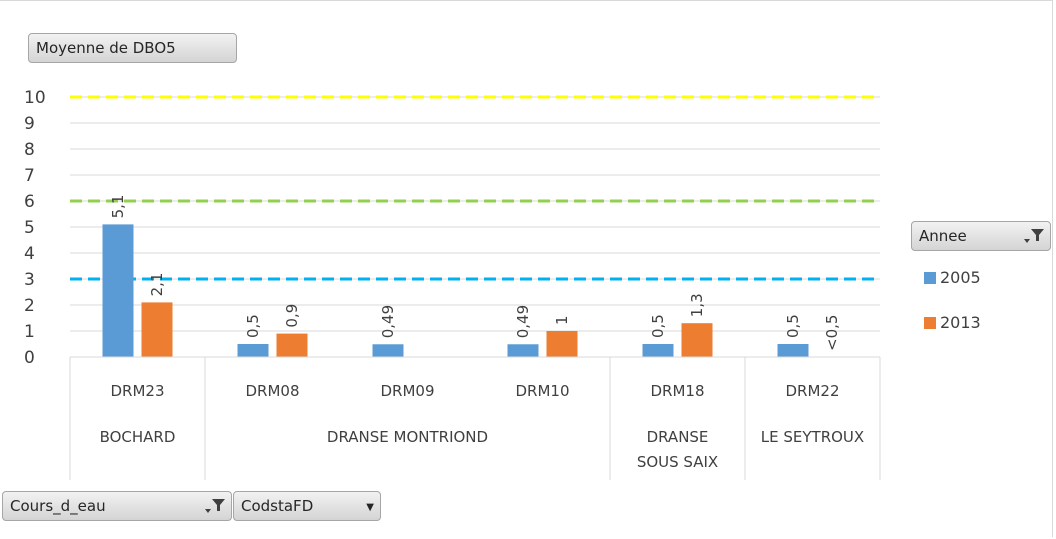  I want to click on bar-2013-DRM10, so click(562, 344).